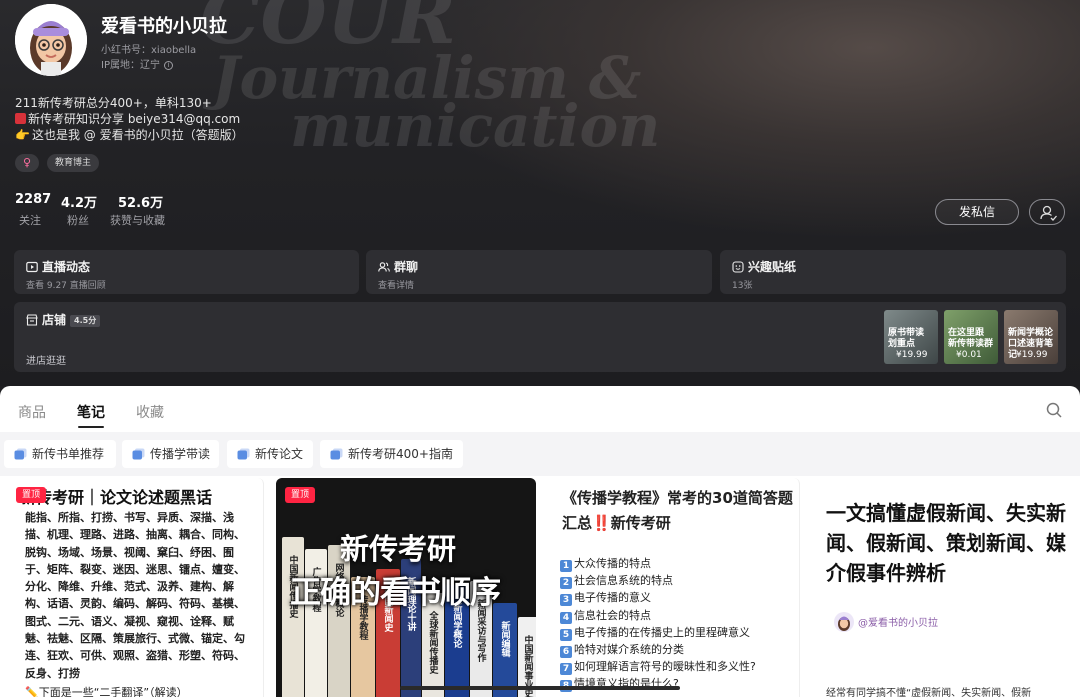 This screenshot has height=697, width=1080. I want to click on sticker-card-title-text: 兴趣贴纸, so click(772, 267).